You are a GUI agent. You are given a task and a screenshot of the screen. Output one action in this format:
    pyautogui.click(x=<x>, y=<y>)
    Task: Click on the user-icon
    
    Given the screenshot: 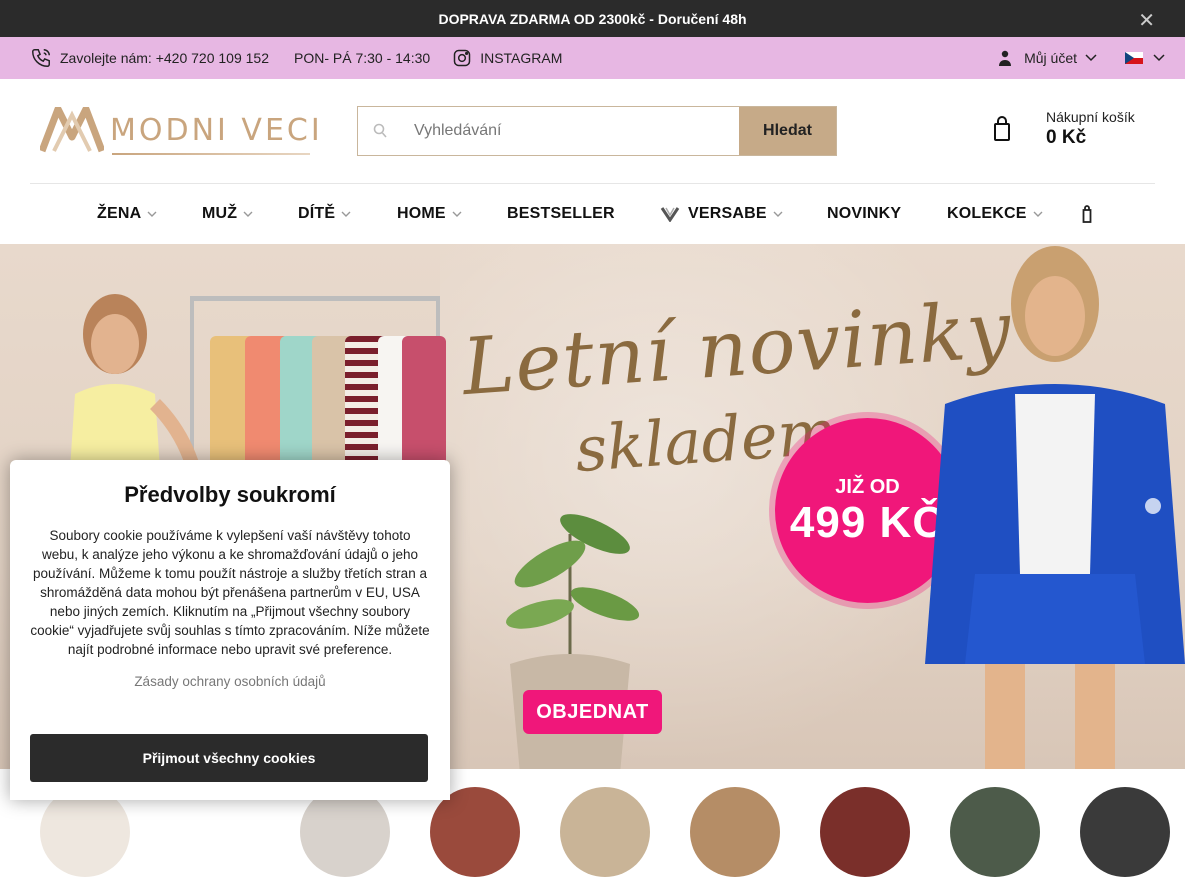 What is the action you would take?
    pyautogui.click(x=1005, y=58)
    